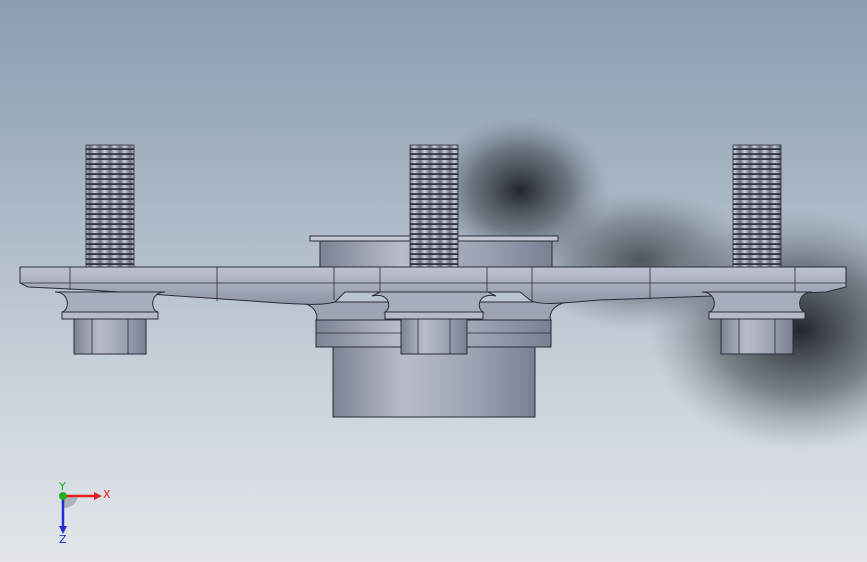  I want to click on coordinate-triad: X Y Z, so click(84, 513).